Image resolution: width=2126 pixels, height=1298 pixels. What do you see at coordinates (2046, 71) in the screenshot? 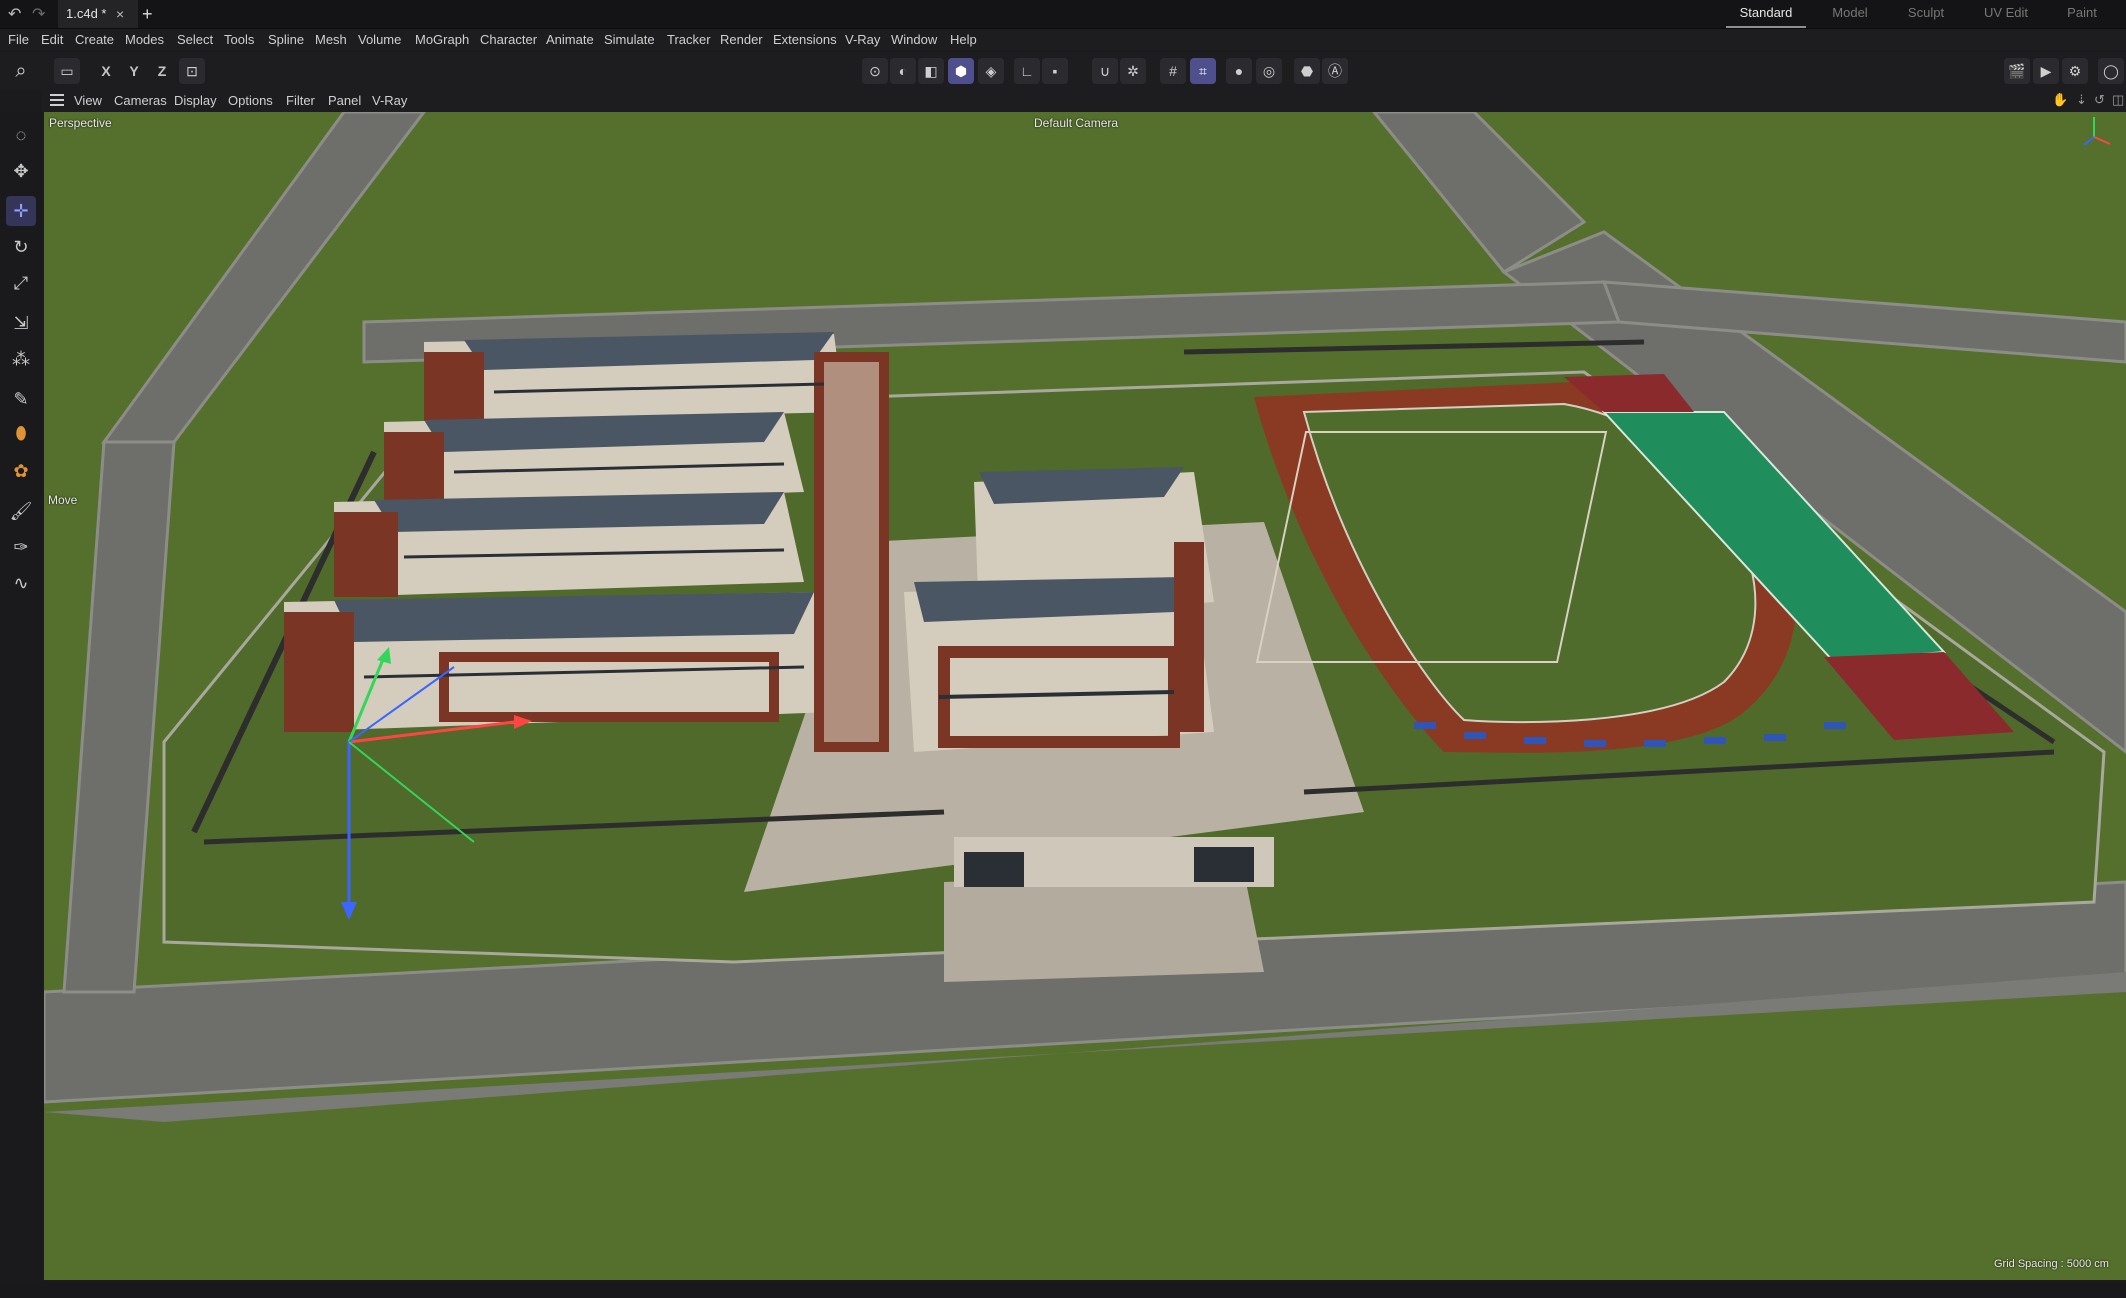
I see `render-to-picture-viewer-icon: ▶` at bounding box center [2046, 71].